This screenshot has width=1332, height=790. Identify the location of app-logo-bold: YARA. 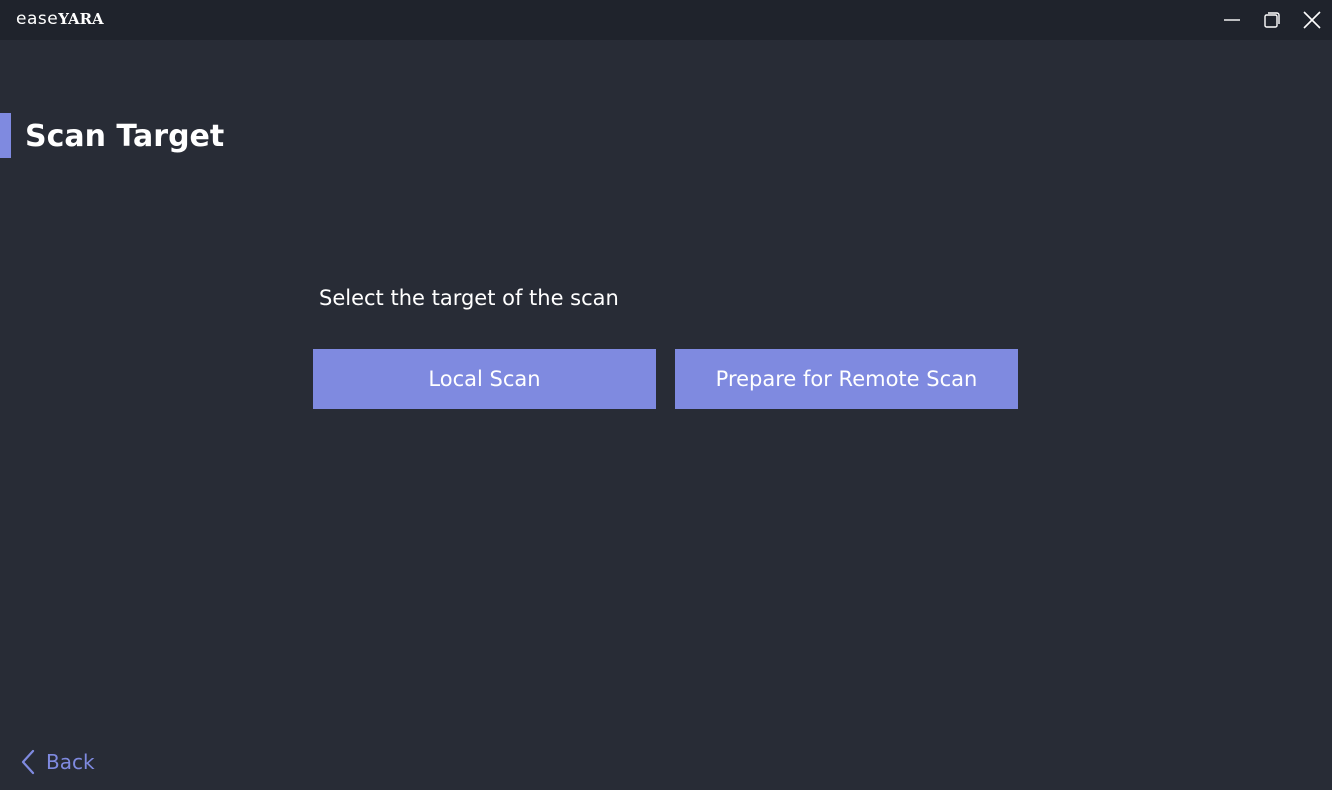
(81, 19).